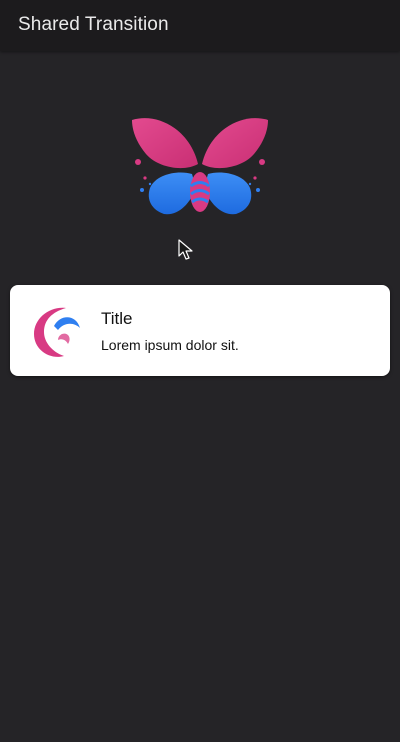  Describe the element at coordinates (200, 167) in the screenshot. I see `butterfly-logo-icon` at that location.